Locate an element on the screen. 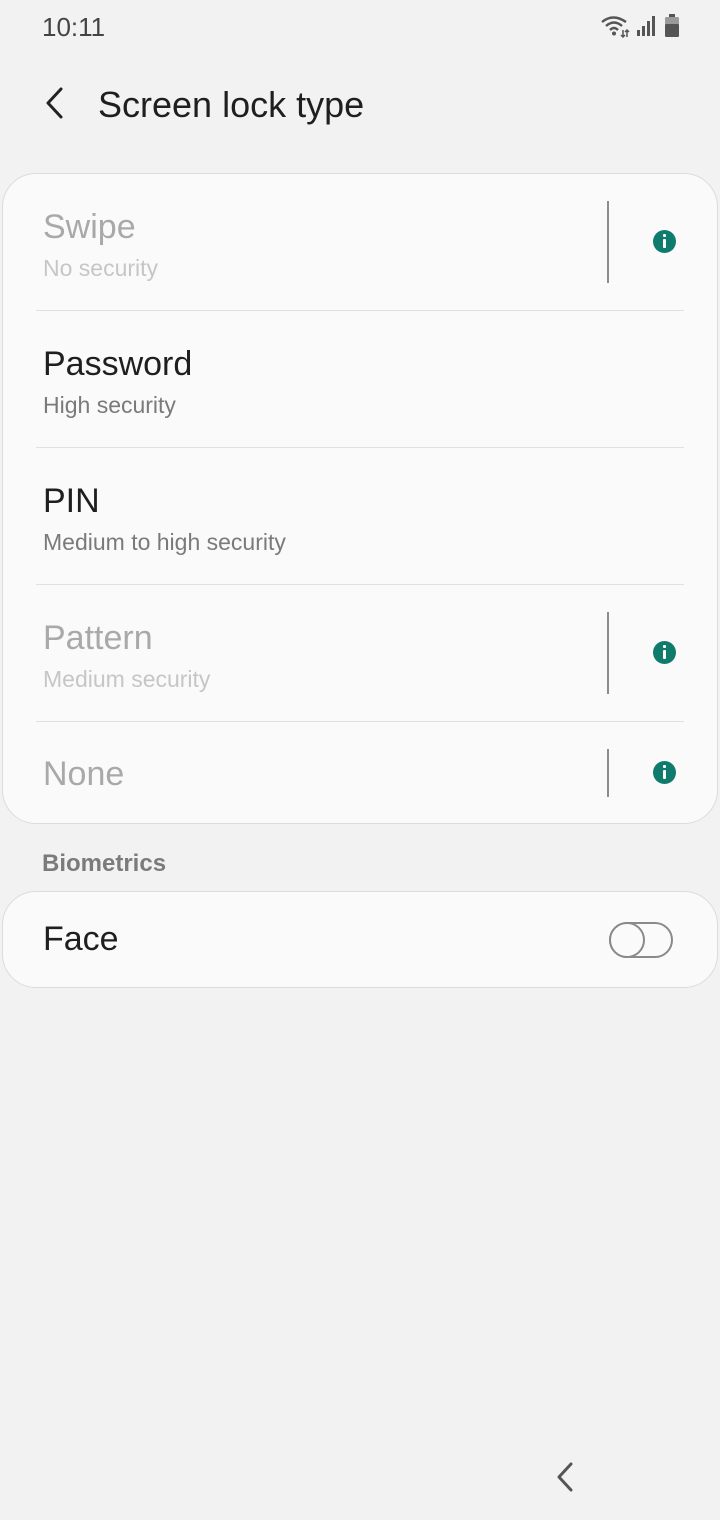  lock-option-password: Password High security is located at coordinates (360, 379).